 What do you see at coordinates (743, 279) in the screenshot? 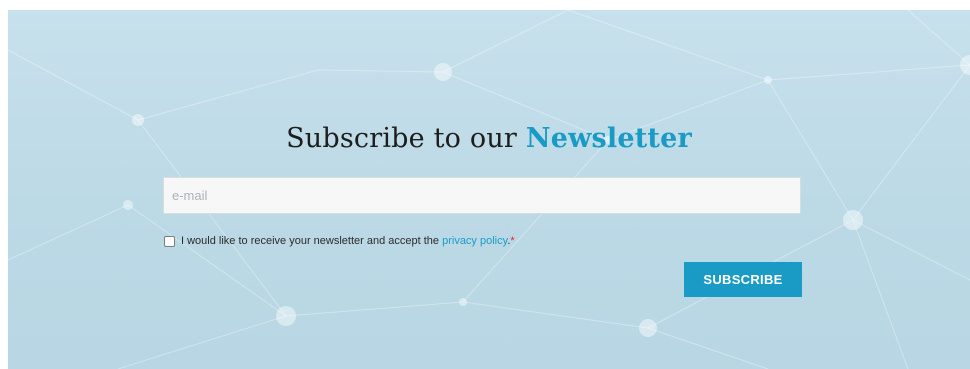
I see `subscribe-button: SUBSCRIBE` at bounding box center [743, 279].